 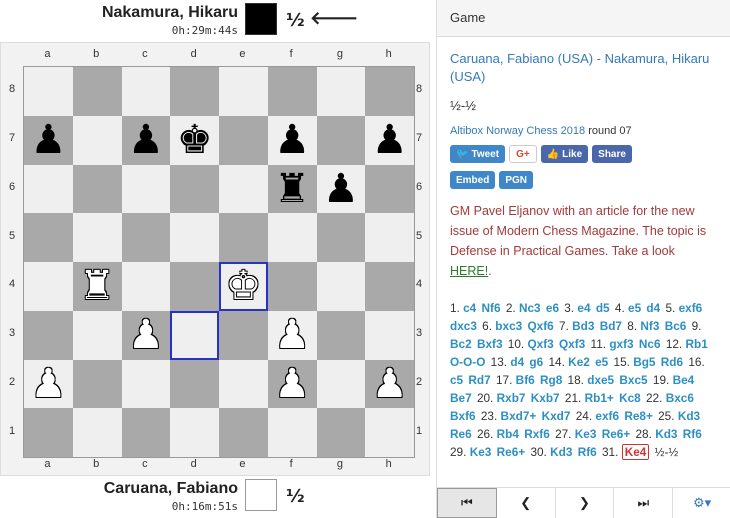 What do you see at coordinates (530, 308) in the screenshot?
I see `move-link: Nc3` at bounding box center [530, 308].